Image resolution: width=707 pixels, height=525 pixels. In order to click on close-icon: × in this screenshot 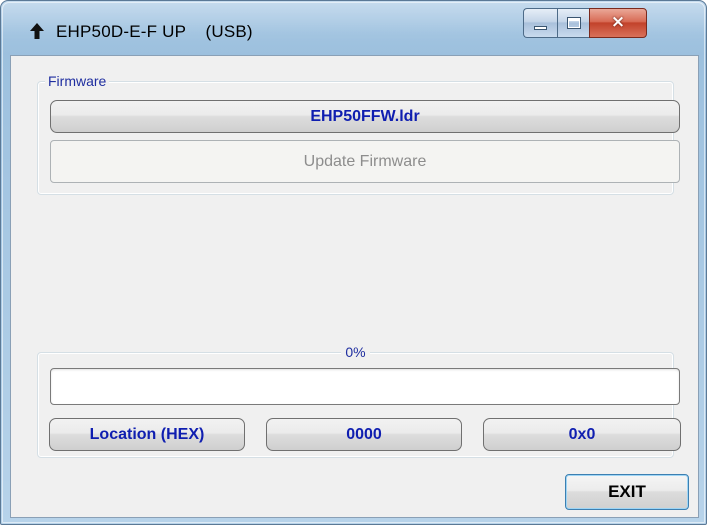, I will do `click(618, 22)`.